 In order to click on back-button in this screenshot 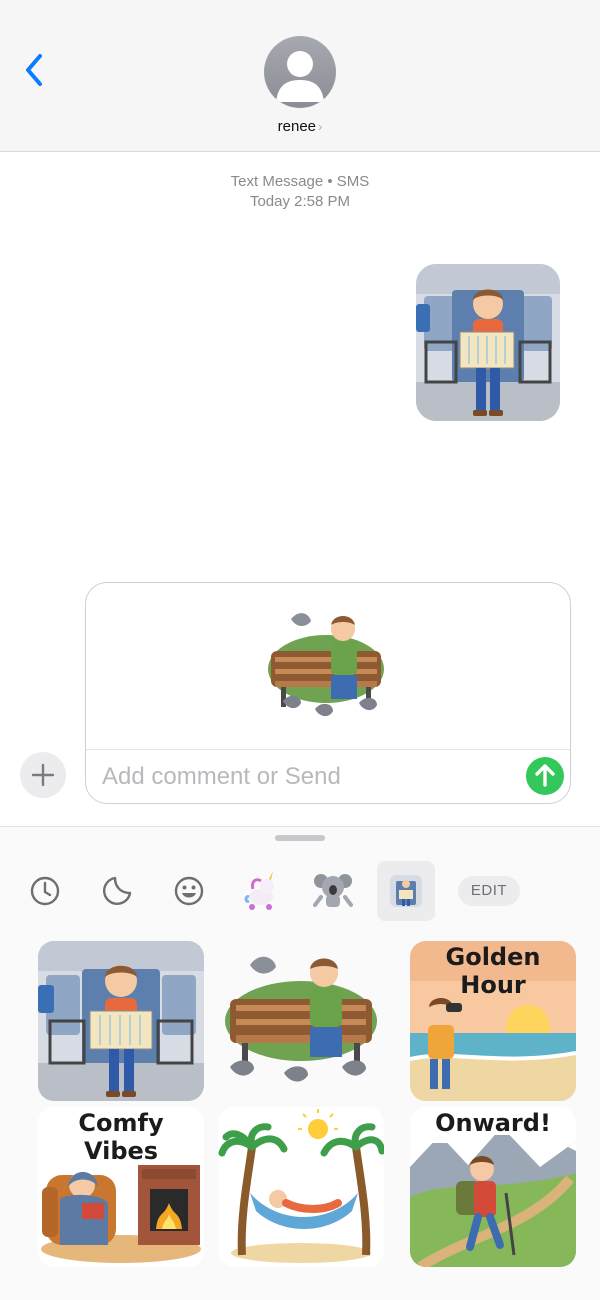, I will do `click(35, 70)`.